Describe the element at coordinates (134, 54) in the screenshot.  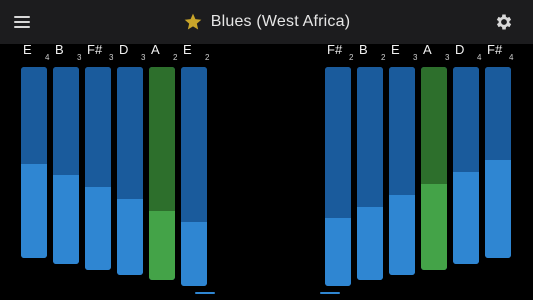
I see `tine-label-left-4: D3` at that location.